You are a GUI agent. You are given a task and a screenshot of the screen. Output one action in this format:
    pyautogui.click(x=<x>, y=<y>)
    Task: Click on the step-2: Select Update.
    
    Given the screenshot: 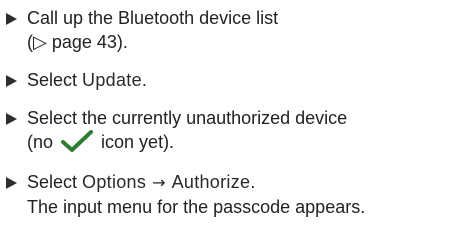 What is the action you would take?
    pyautogui.click(x=231, y=80)
    